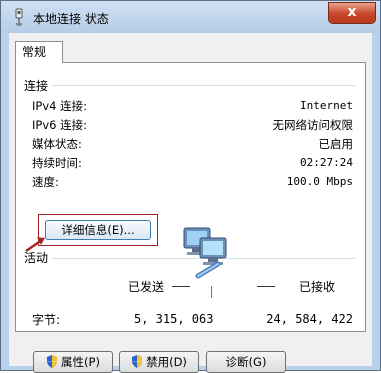 This screenshot has height=373, width=381. I want to click on disable-label: 禁用(D), so click(166, 362).